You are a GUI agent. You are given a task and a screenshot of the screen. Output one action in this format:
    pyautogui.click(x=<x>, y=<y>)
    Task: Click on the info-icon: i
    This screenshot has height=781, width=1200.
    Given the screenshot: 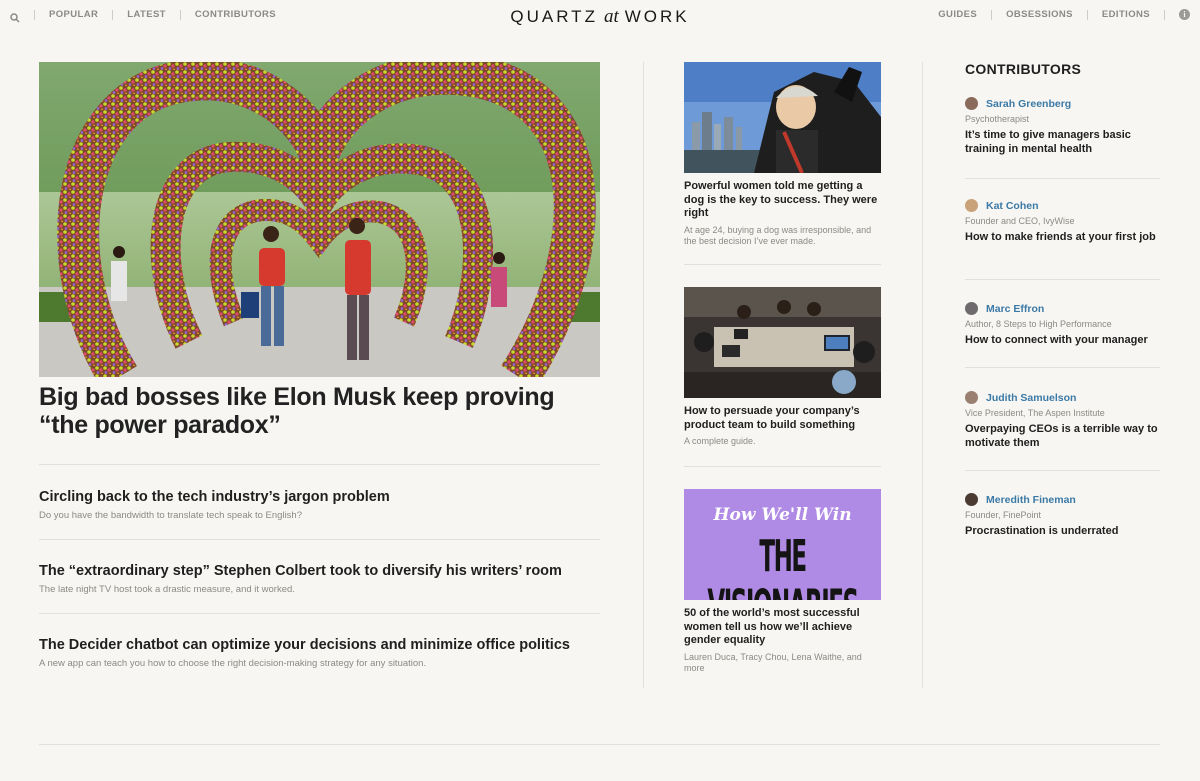 What is the action you would take?
    pyautogui.click(x=1184, y=14)
    